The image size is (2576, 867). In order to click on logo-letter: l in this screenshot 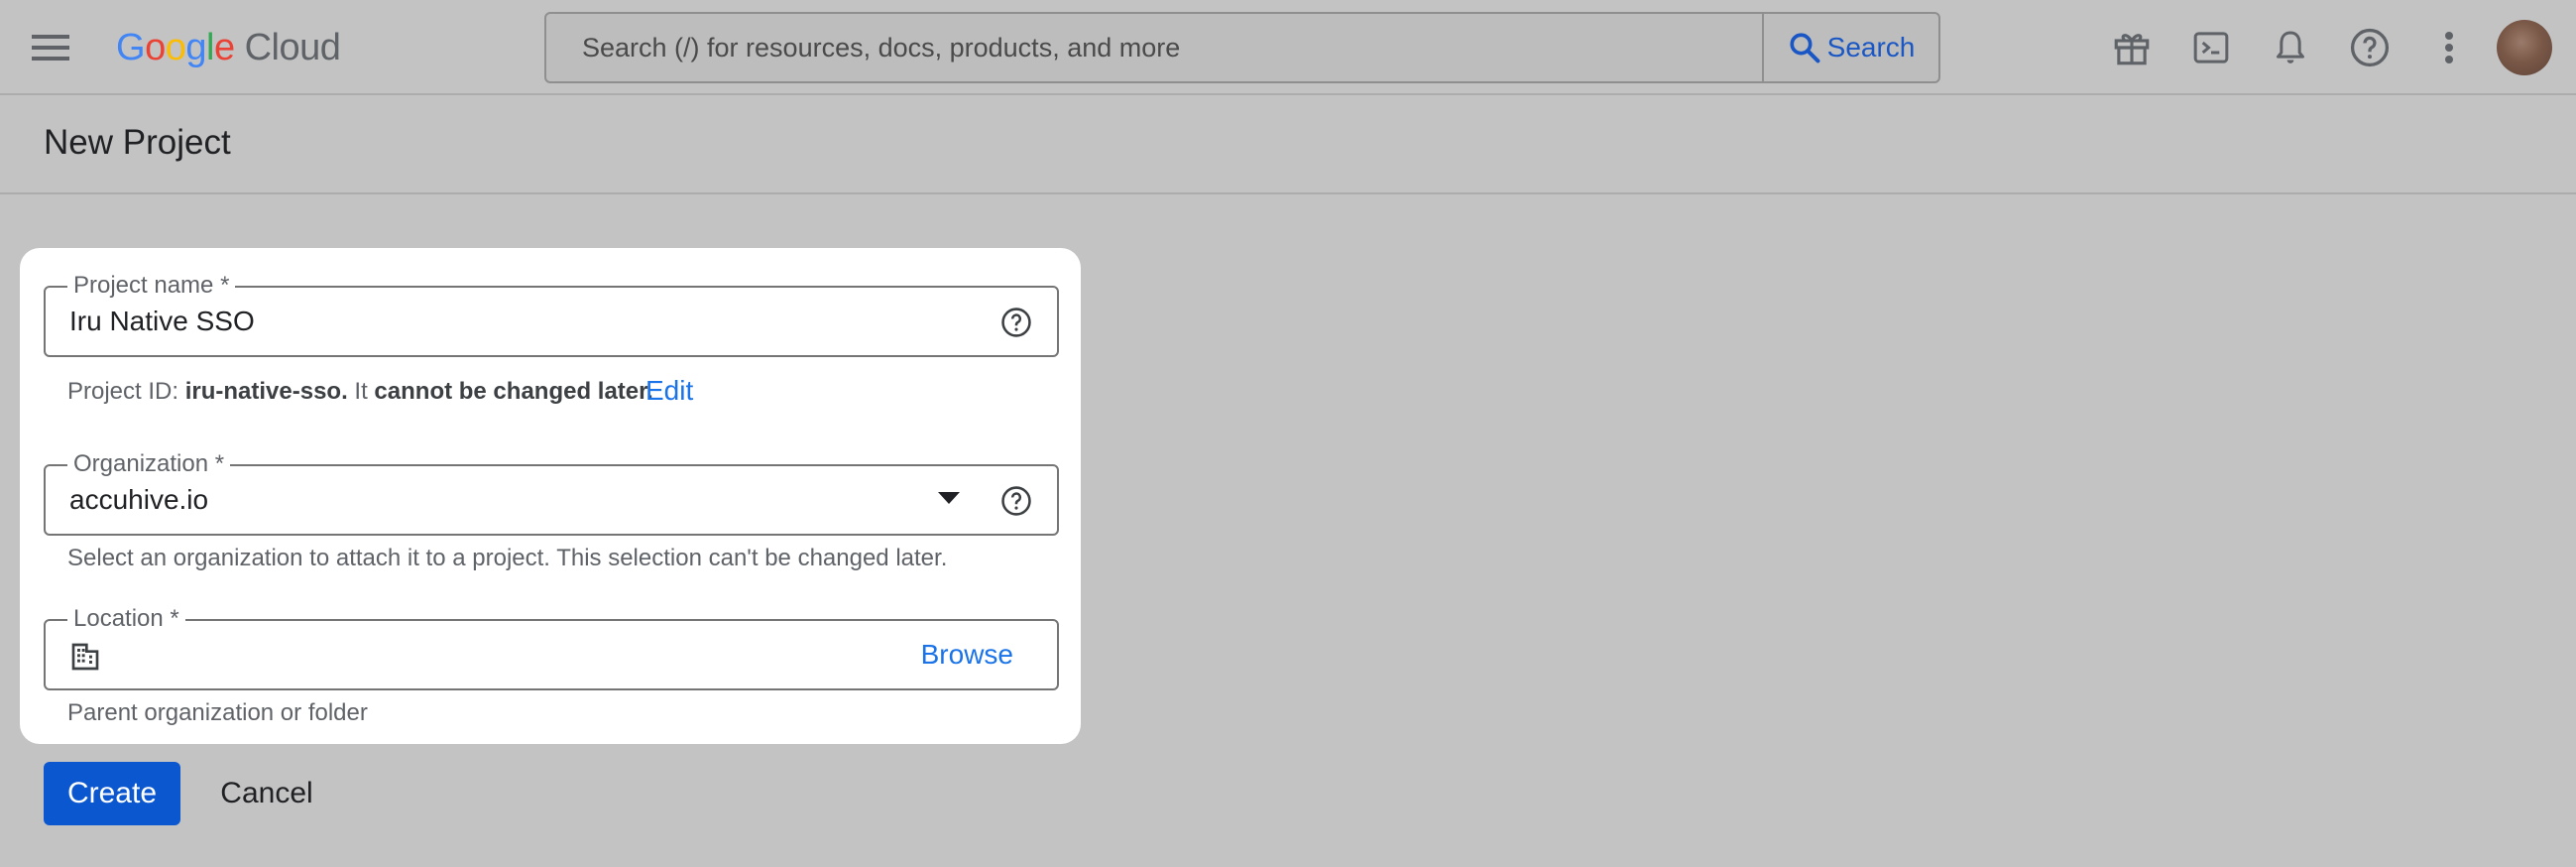, I will do `click(209, 47)`.